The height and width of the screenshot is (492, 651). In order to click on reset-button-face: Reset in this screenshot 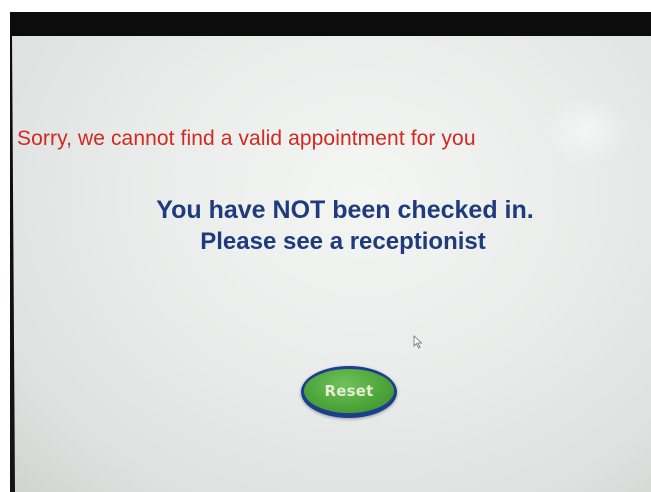, I will do `click(349, 391)`.